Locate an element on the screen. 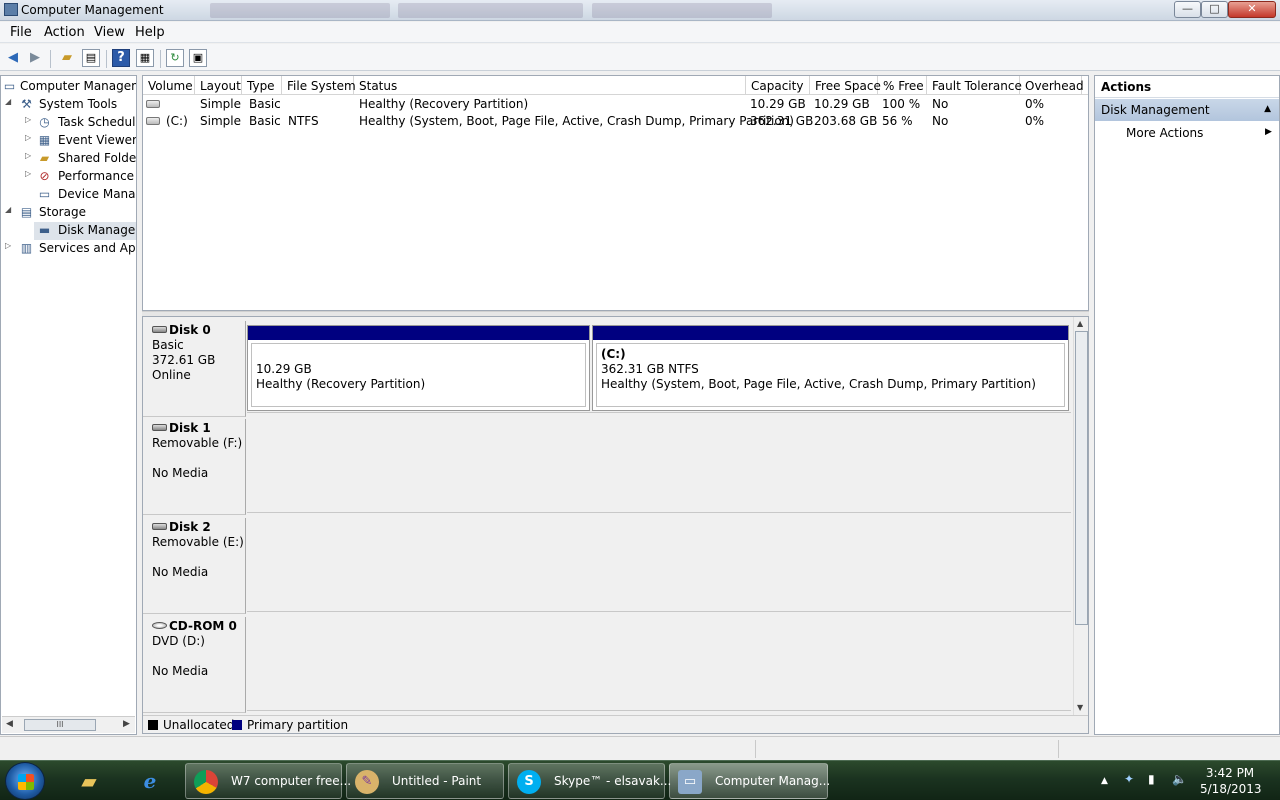 The image size is (1280, 800). folder-up-icon: ▰ is located at coordinates (67, 58).